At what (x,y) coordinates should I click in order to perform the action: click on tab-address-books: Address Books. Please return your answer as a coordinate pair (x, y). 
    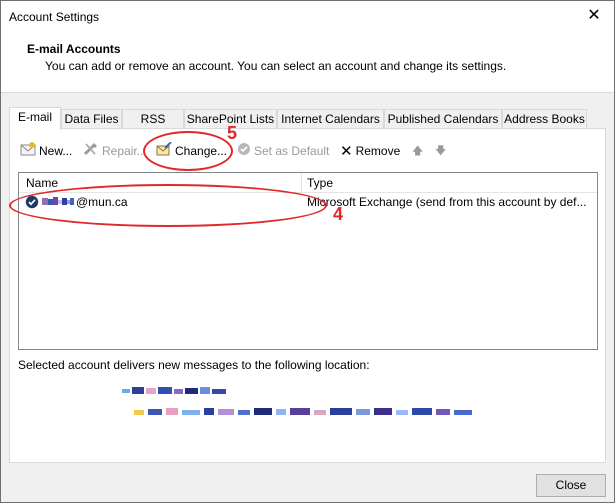
    Looking at the image, I should click on (544, 119).